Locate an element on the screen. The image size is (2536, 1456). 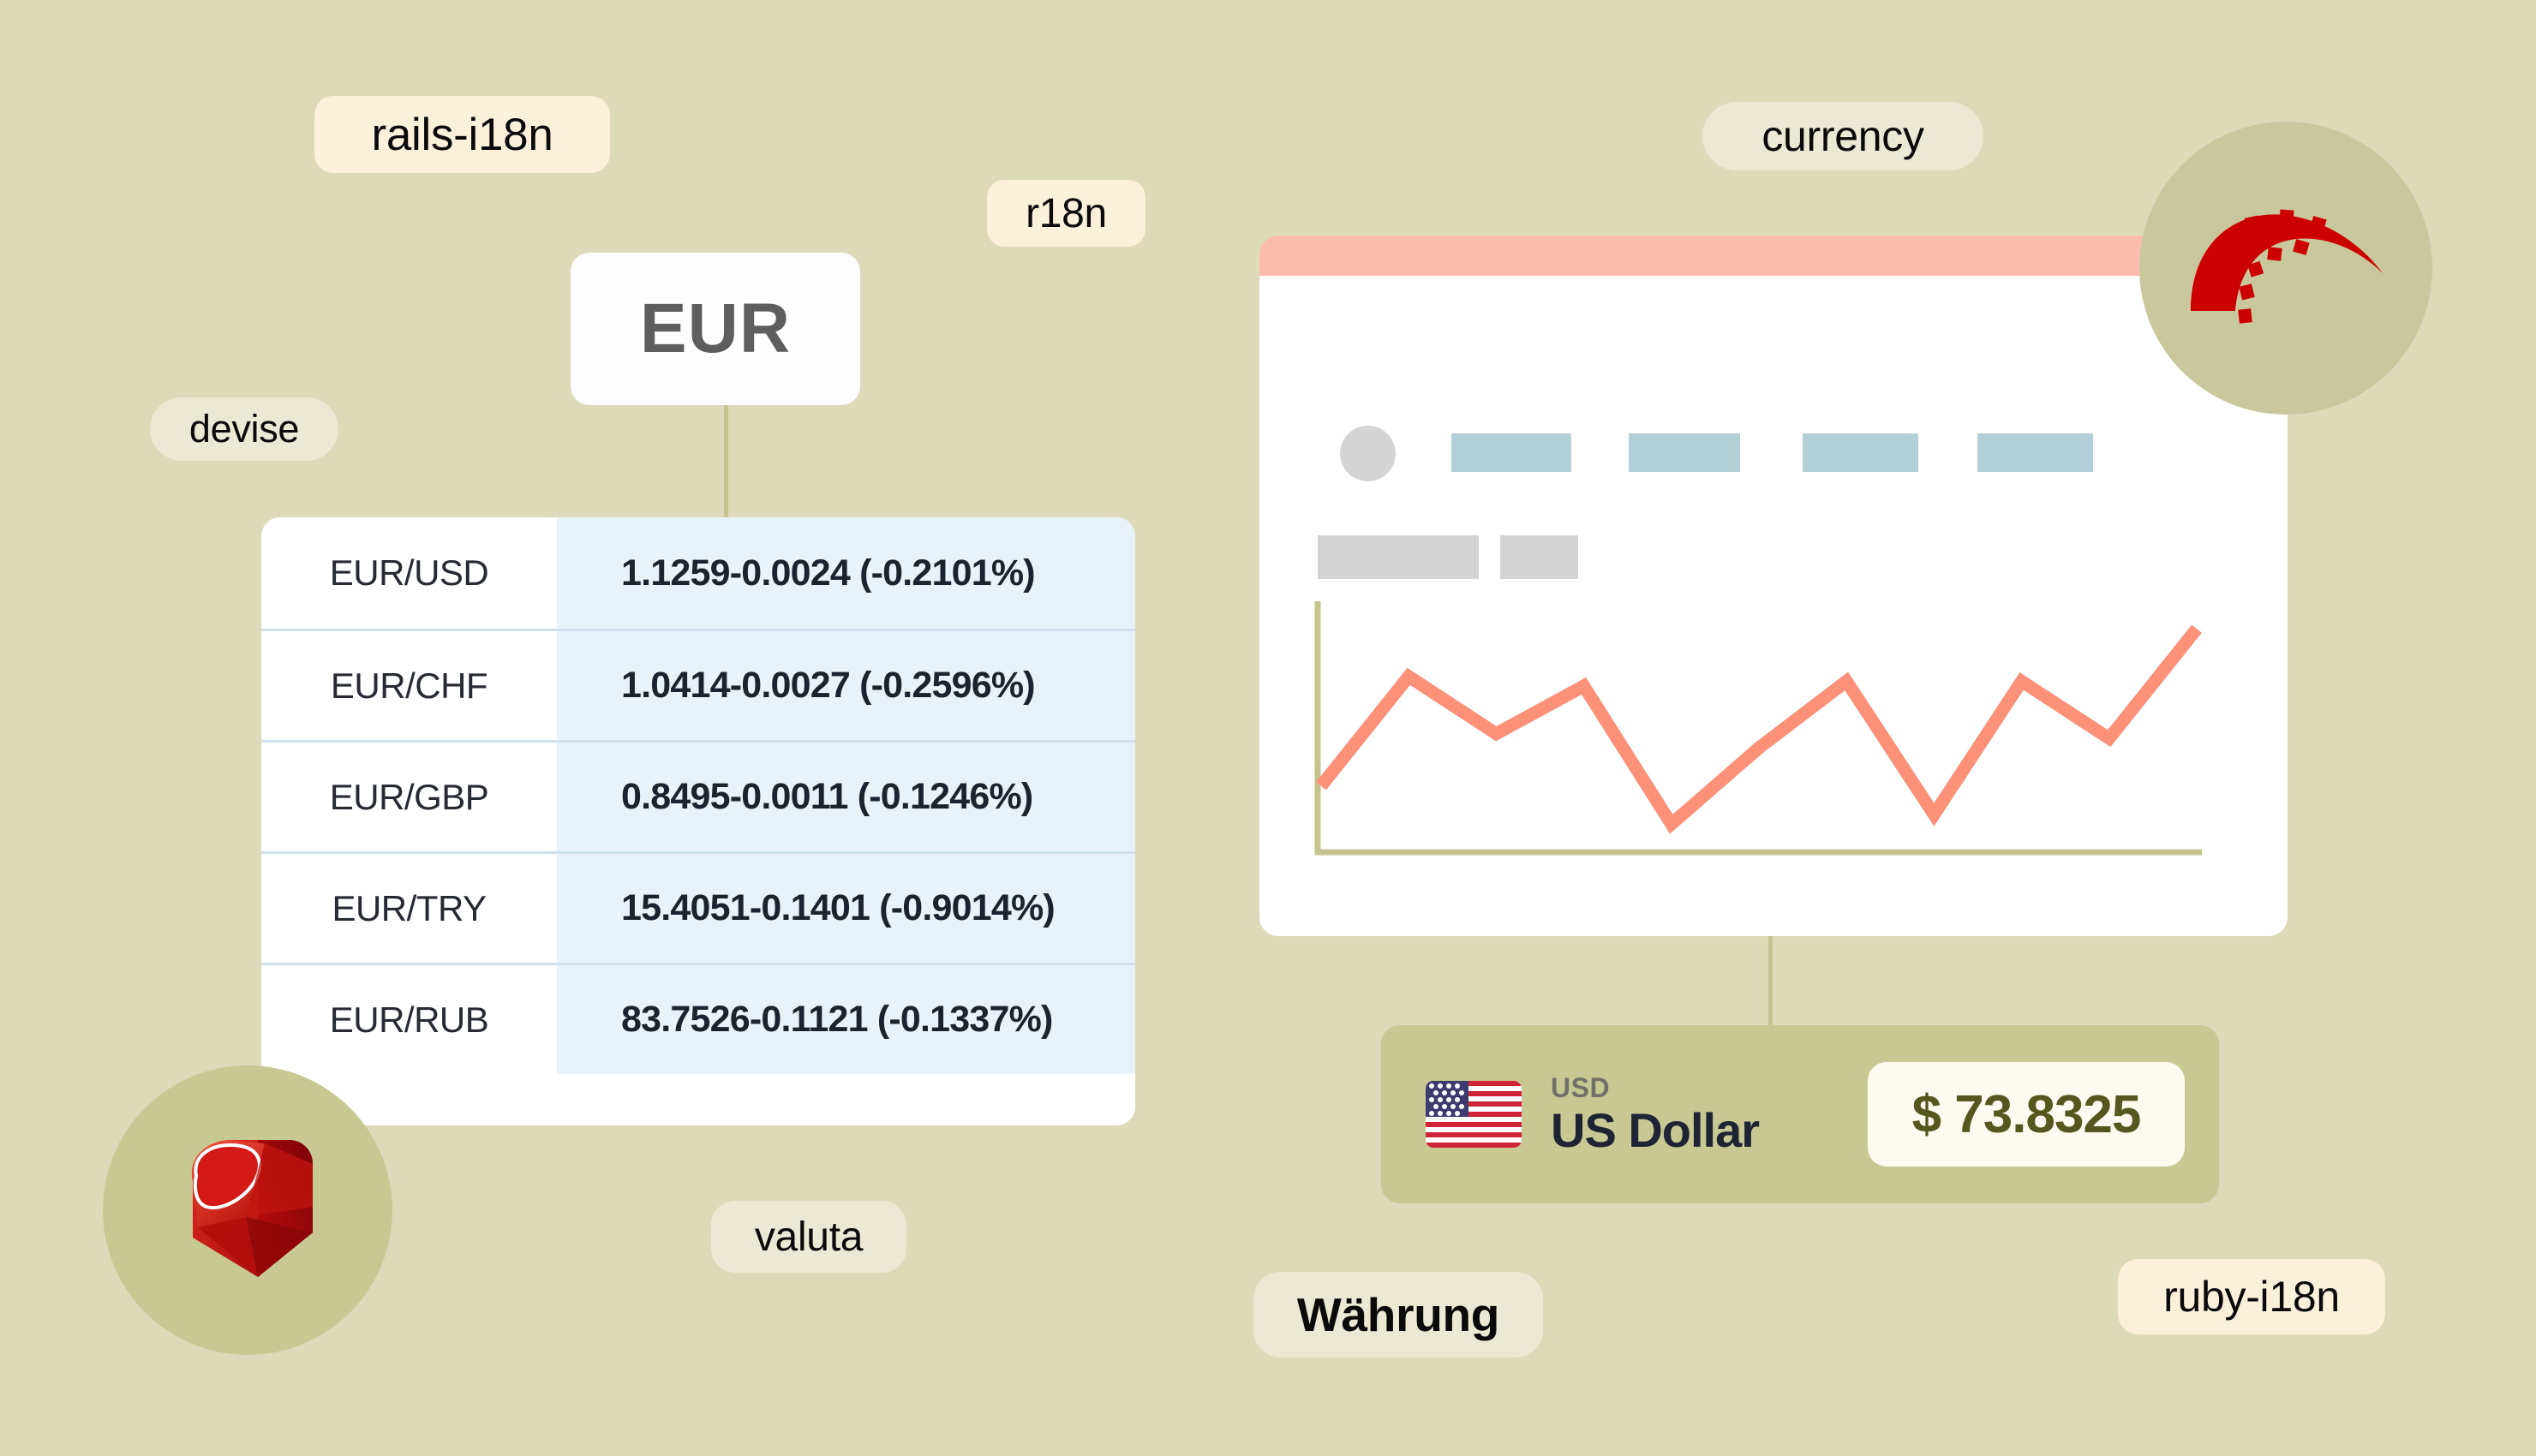
currency-labels: USD US Dollar is located at coordinates (1655, 1114).